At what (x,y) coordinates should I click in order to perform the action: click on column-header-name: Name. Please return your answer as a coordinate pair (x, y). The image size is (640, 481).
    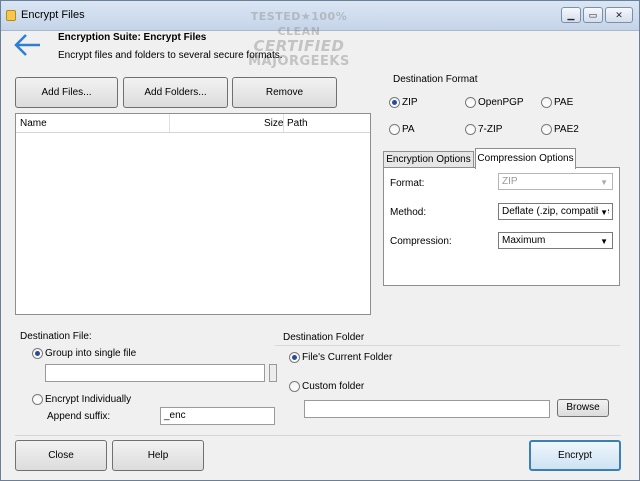
    Looking at the image, I should click on (33, 123).